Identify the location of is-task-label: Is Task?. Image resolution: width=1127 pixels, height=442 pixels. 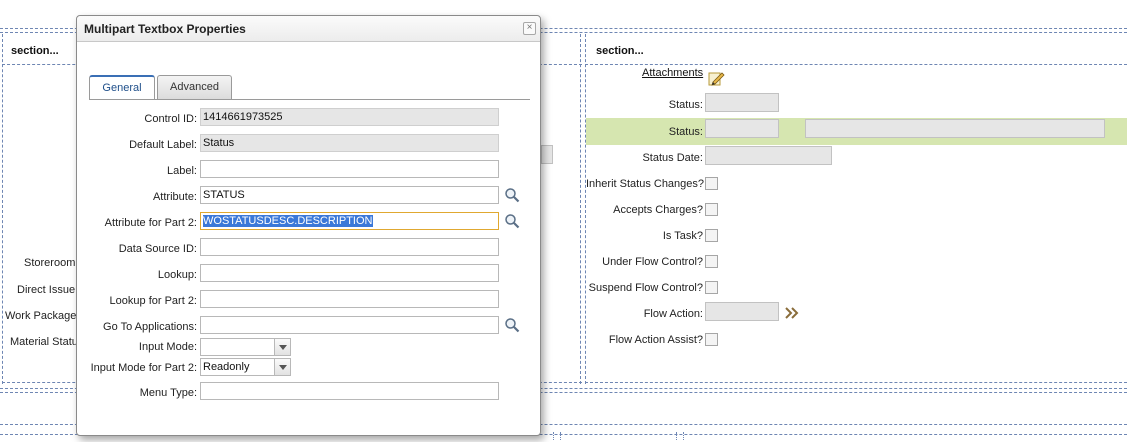
(682, 236).